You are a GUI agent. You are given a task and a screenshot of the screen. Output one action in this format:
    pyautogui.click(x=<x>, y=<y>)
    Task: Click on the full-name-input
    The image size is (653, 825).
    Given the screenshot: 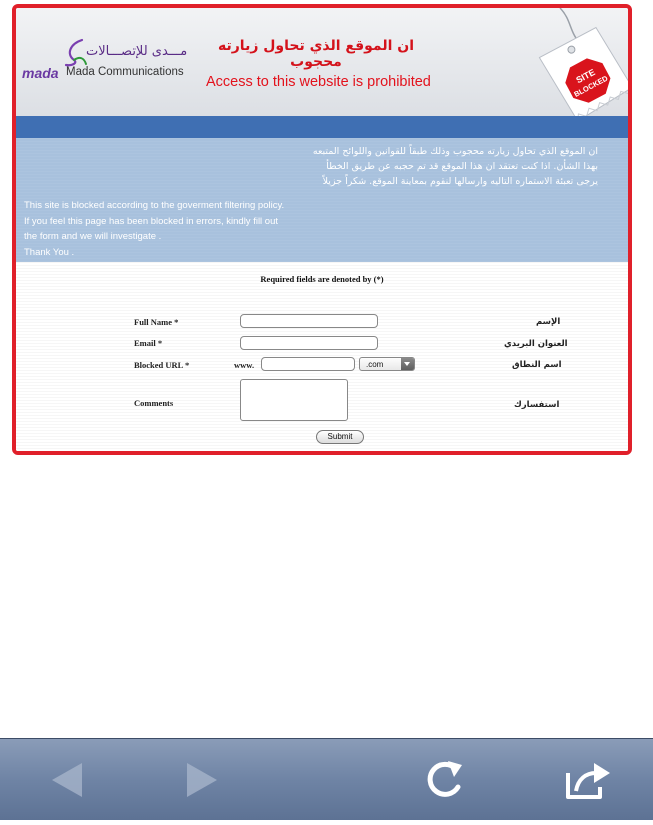 What is the action you would take?
    pyautogui.click(x=309, y=321)
    